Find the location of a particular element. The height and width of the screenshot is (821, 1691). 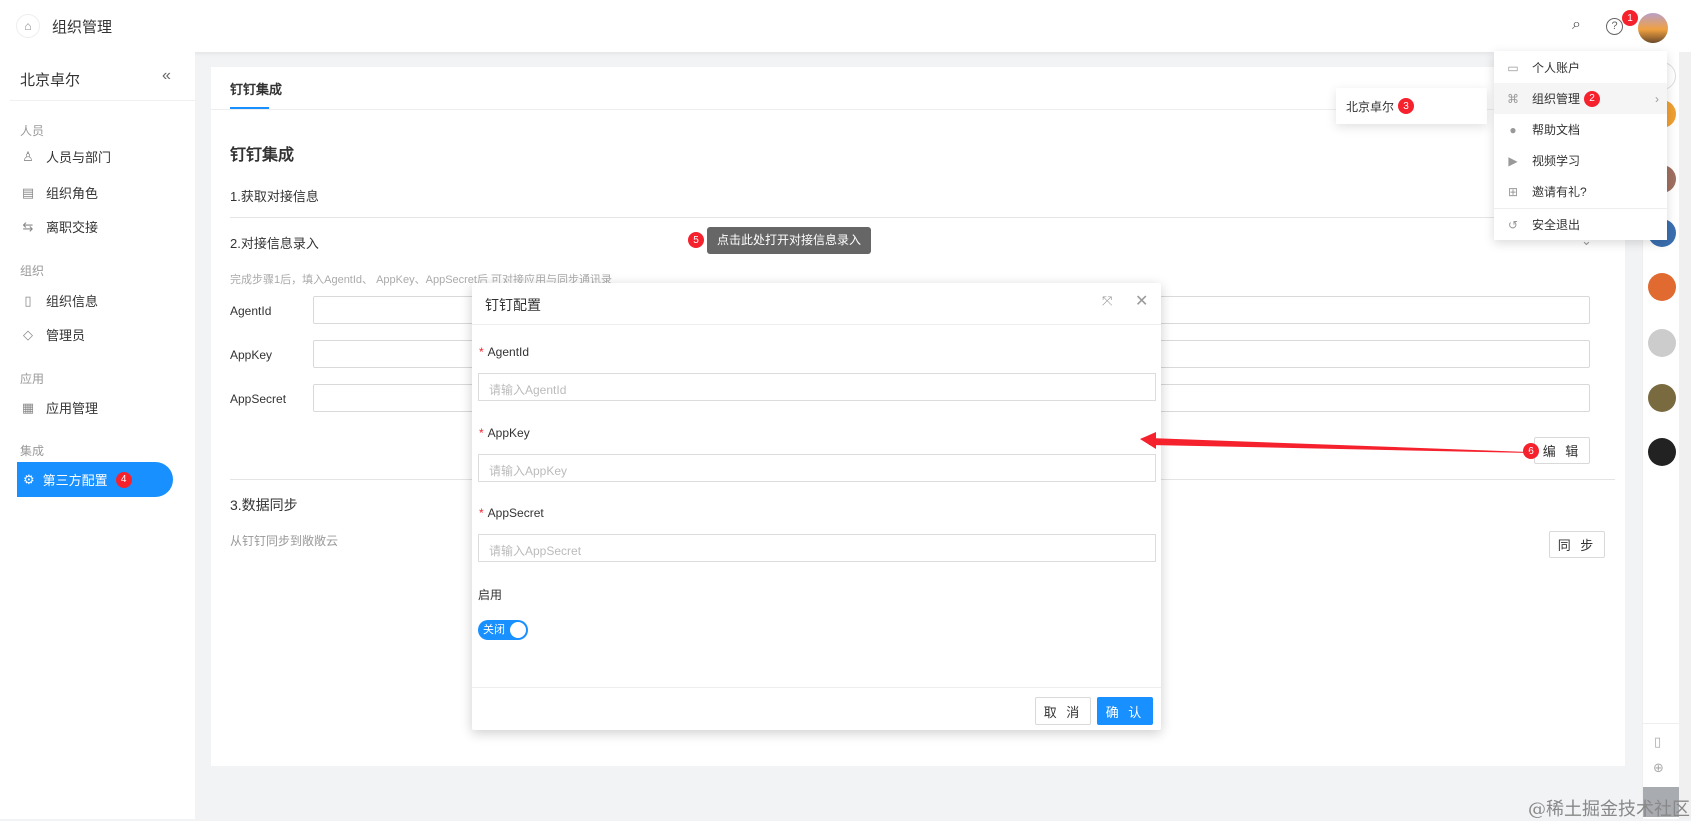

modal-title: 钉钉配置 is located at coordinates (513, 305).